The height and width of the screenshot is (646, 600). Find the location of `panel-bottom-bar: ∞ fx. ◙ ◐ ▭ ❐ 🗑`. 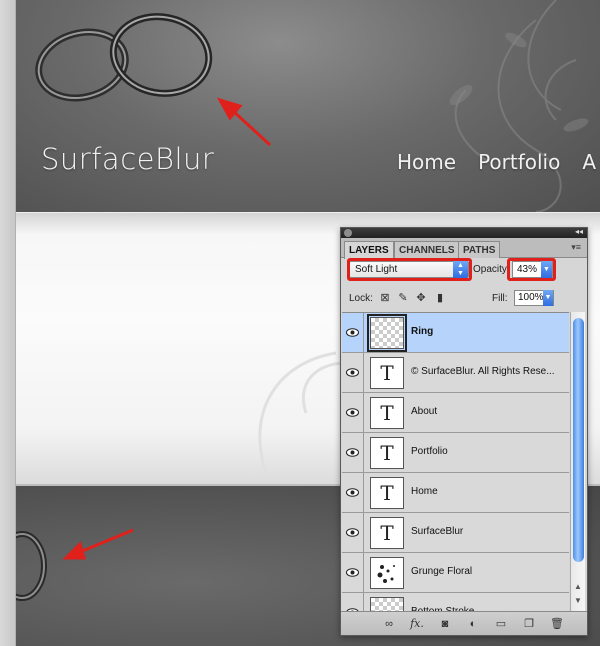

panel-bottom-bar: ∞ fx. ◙ ◐ ▭ ❐ 🗑 is located at coordinates (464, 623).